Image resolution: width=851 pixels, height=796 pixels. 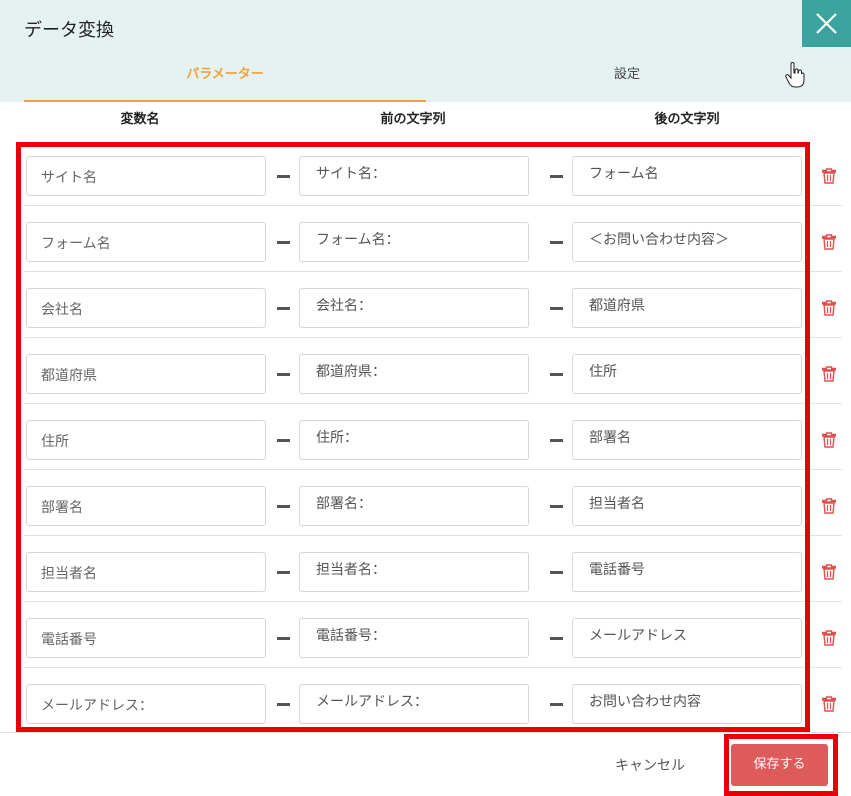 I want to click on parameter-row: 都道府県 都道府県： 住所, so click(x=433, y=371).